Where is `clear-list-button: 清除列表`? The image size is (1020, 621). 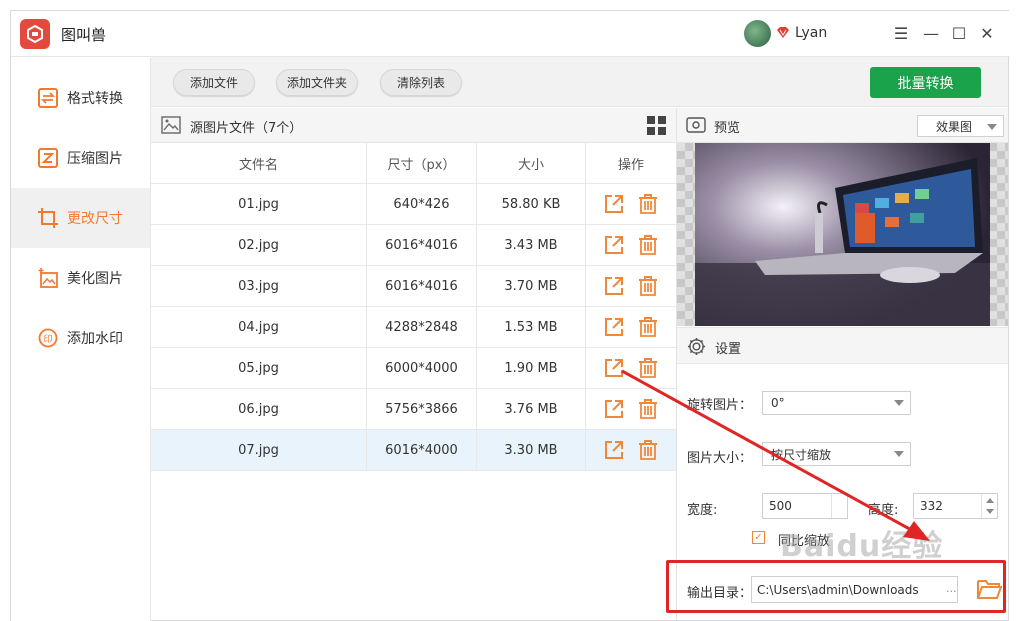 clear-list-button: 清除列表 is located at coordinates (421, 82).